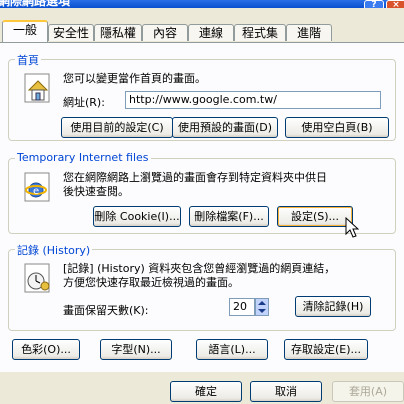 This screenshot has width=404, height=404. What do you see at coordinates (36, 191) in the screenshot?
I see `svg-text: e` at bounding box center [36, 191].